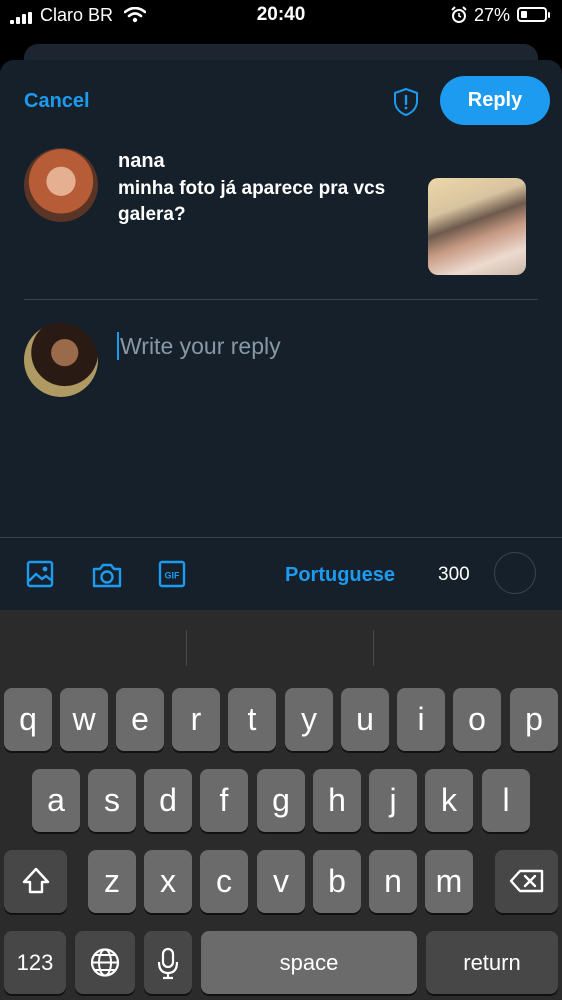  Describe the element at coordinates (252, 719) in the screenshot. I see `key-t: t` at that location.